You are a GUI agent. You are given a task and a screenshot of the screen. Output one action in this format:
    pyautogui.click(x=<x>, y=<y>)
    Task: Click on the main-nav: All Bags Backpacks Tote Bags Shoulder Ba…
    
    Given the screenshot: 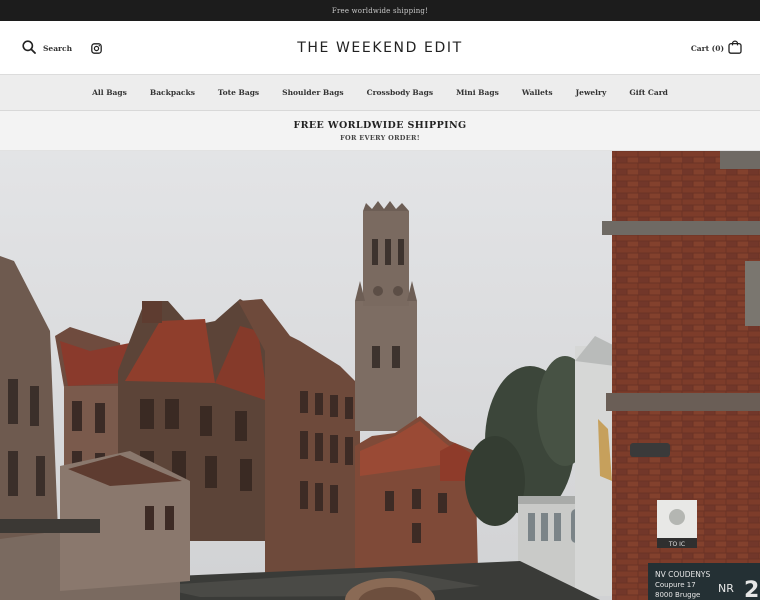 What is the action you would take?
    pyautogui.click(x=380, y=93)
    